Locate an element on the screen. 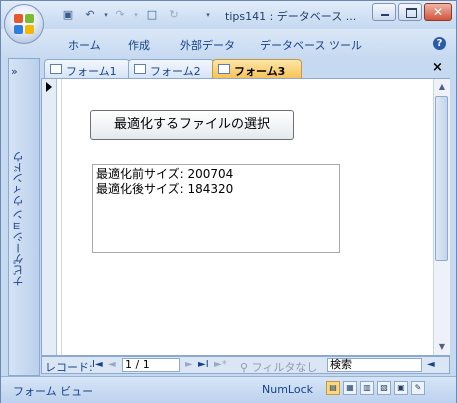  tab-form1: フォーム1 is located at coordinates (87, 68).